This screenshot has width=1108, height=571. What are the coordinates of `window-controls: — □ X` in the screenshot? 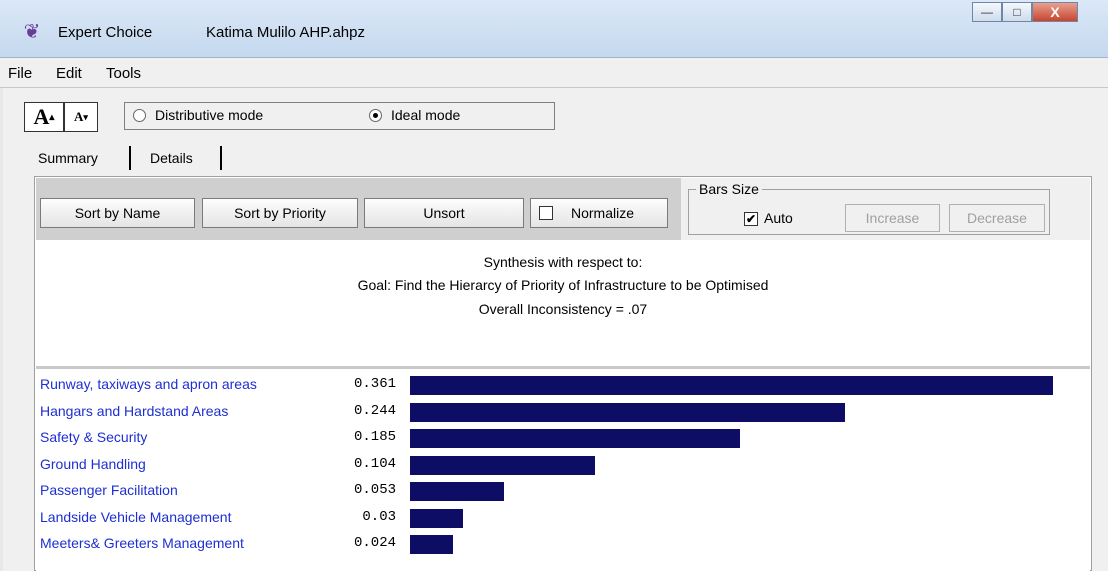 It's located at (1025, 12).